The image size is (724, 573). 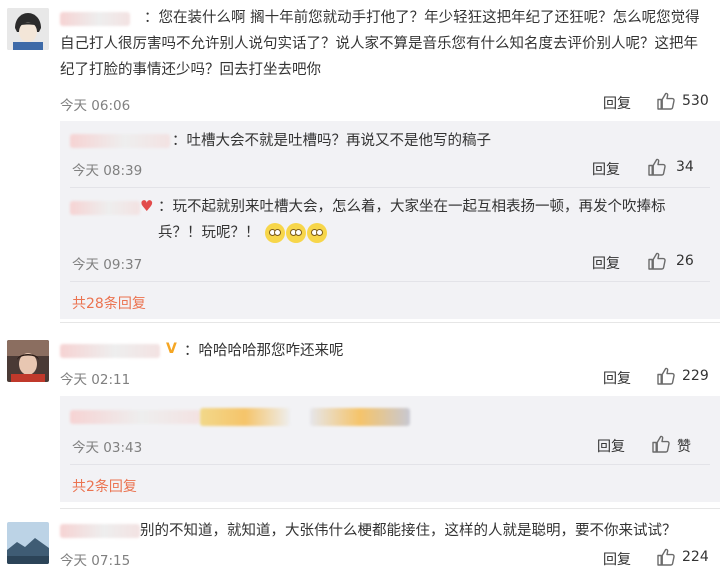 I want to click on reply-text: ：吐槽大会不就是吐槽吗？再说又不是他写的稿子, so click(x=331, y=141).